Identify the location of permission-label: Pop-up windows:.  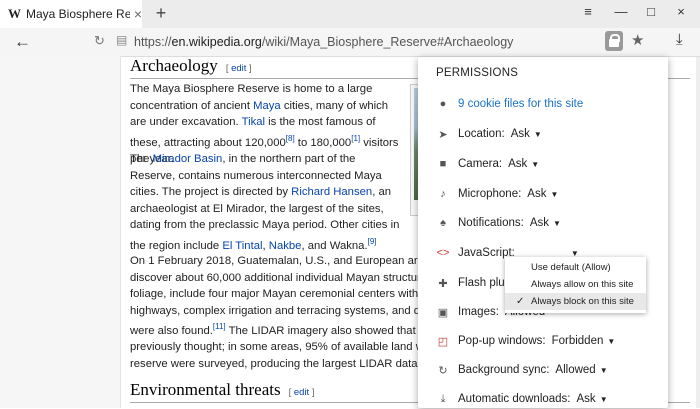
(502, 341).